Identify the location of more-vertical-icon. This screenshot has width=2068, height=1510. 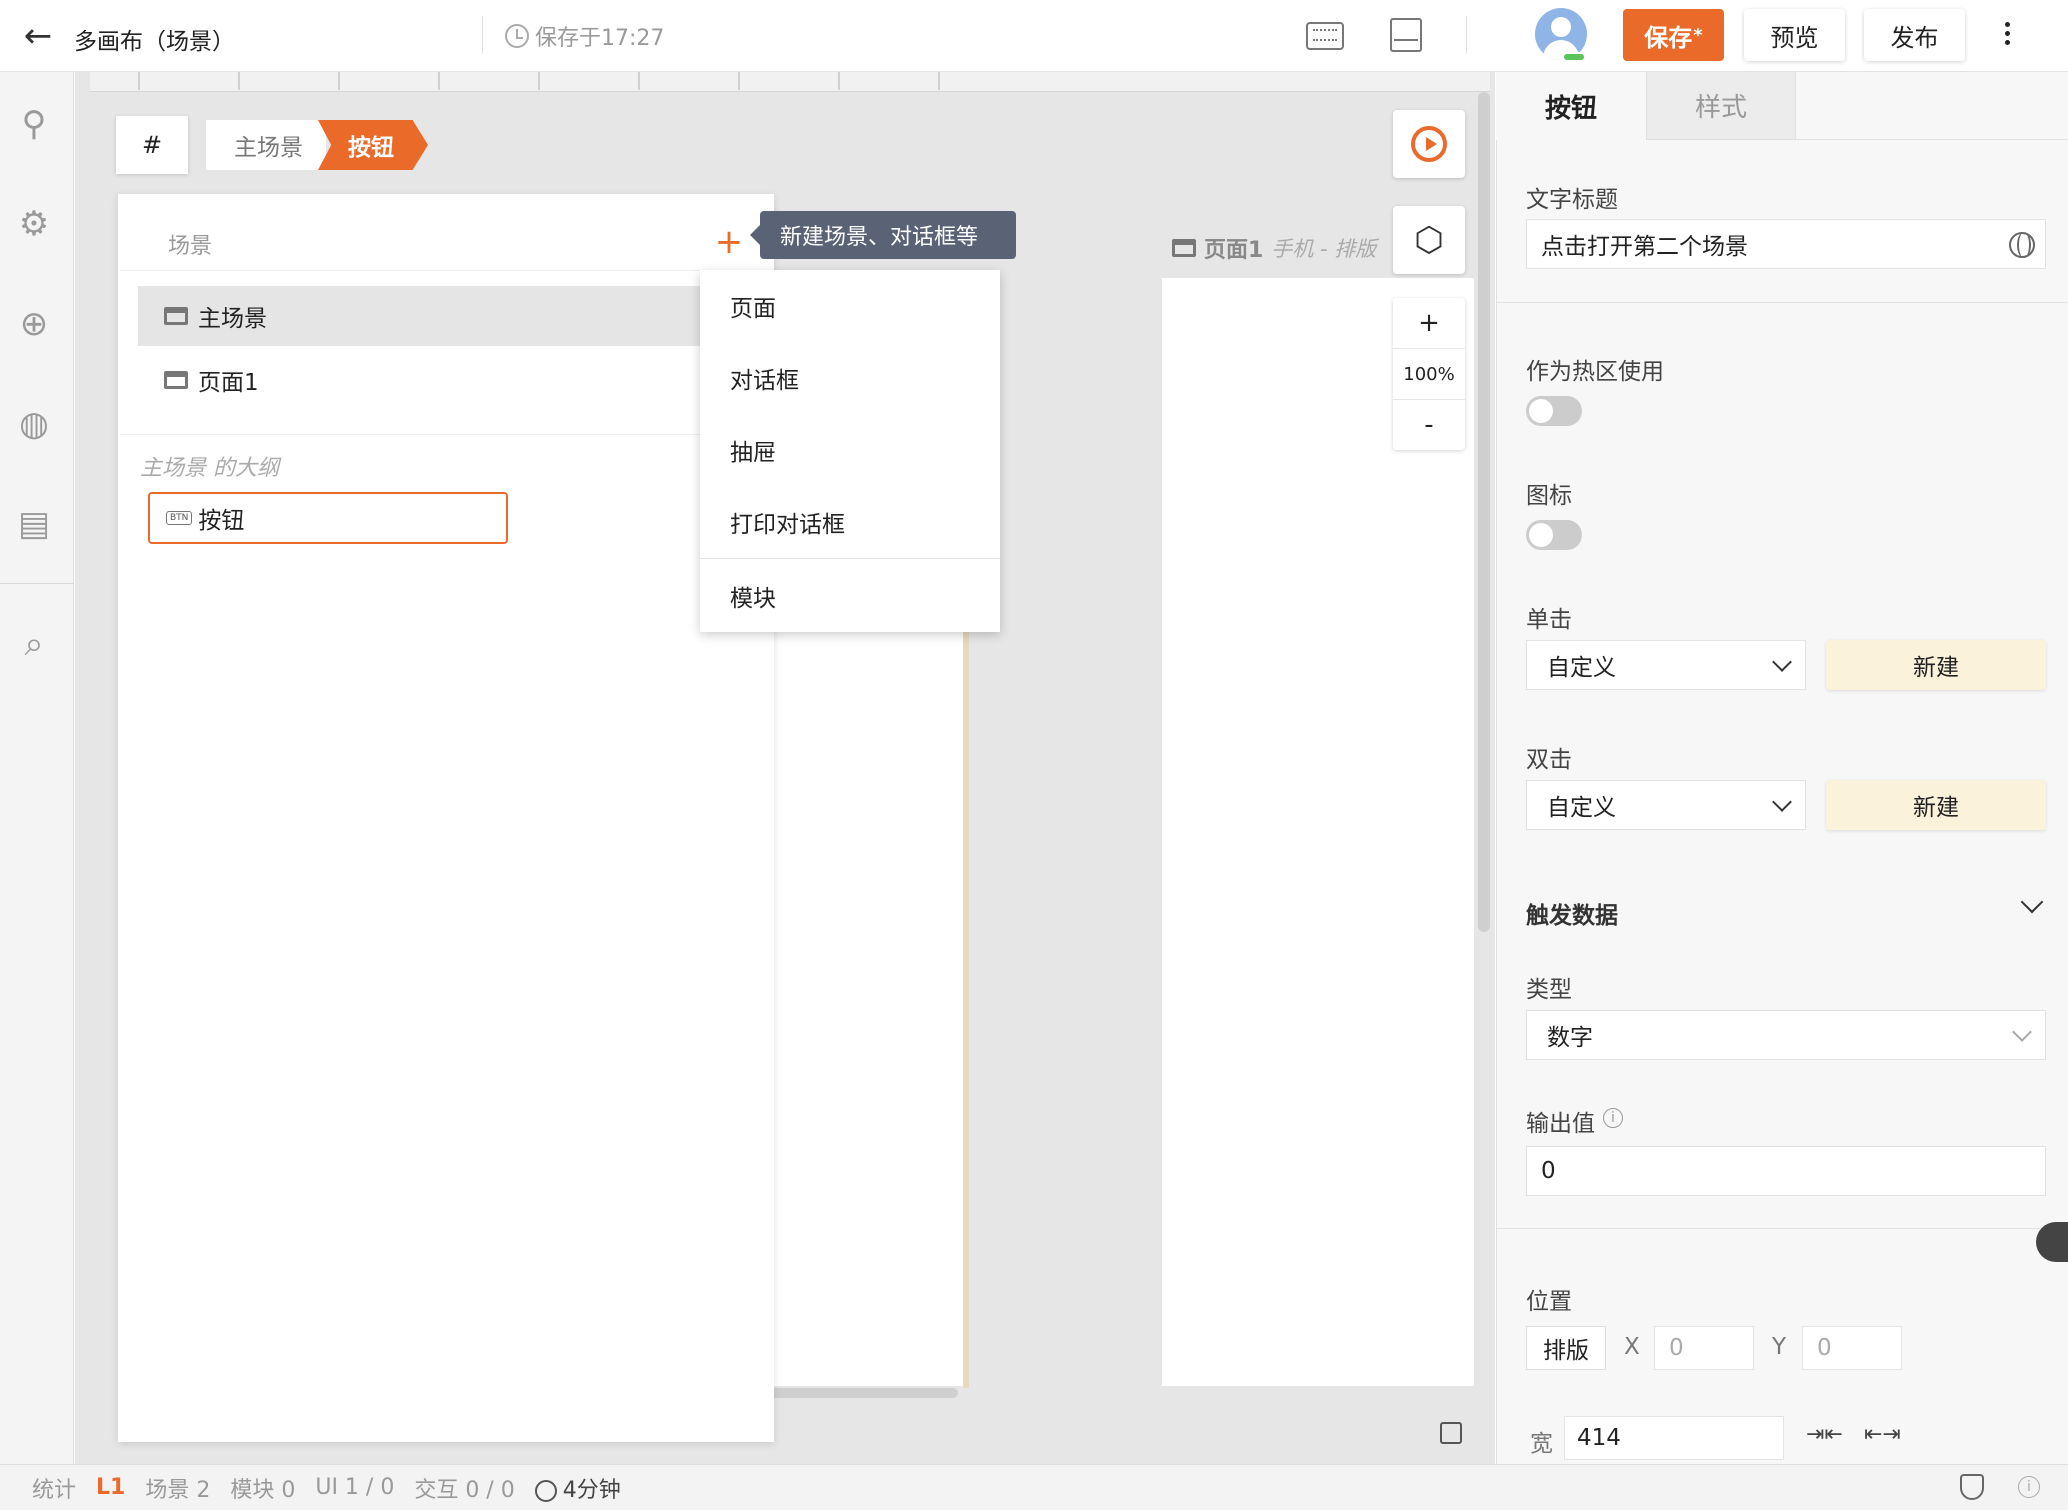
(2007, 36).